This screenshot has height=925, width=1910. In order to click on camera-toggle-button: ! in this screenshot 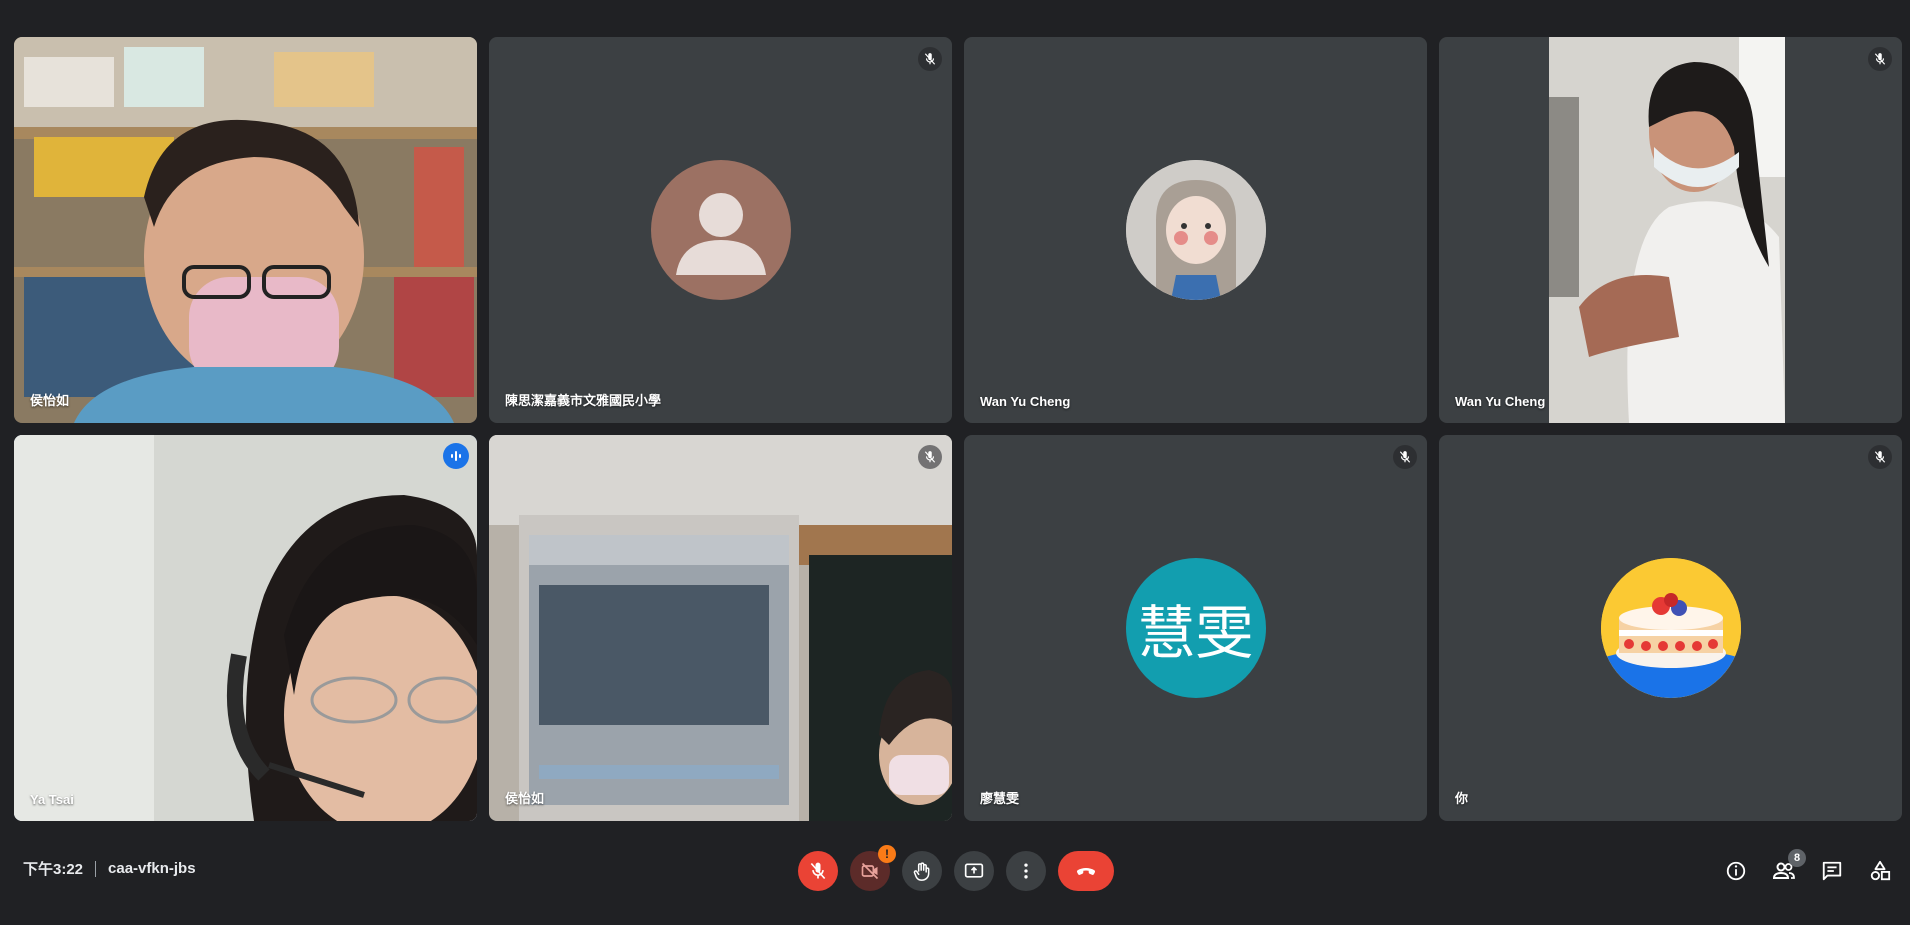, I will do `click(873, 868)`.